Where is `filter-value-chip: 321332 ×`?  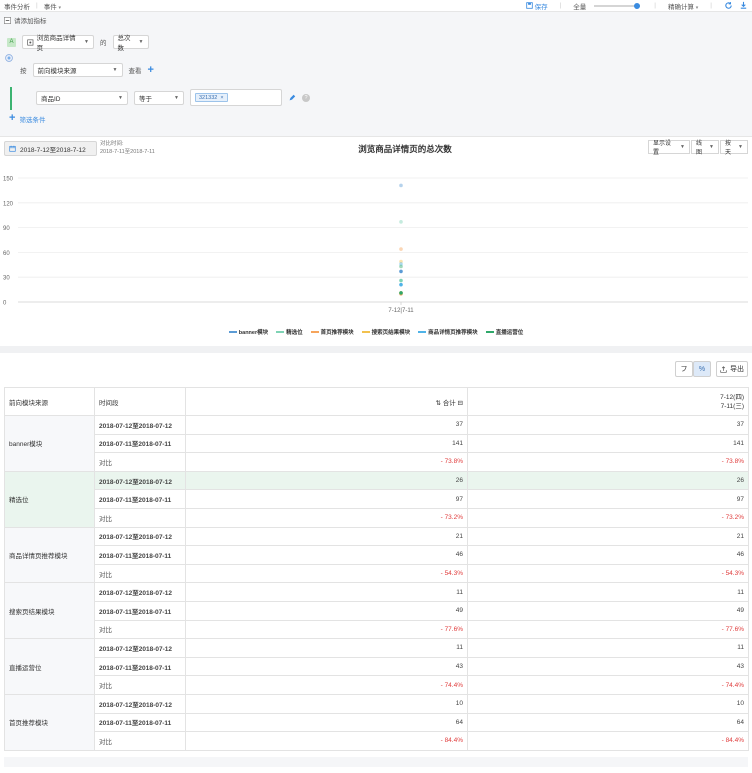 filter-value-chip: 321332 × is located at coordinates (211, 97).